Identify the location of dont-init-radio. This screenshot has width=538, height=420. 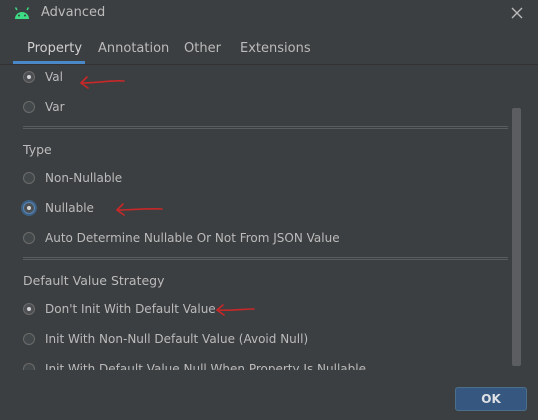
(29, 309).